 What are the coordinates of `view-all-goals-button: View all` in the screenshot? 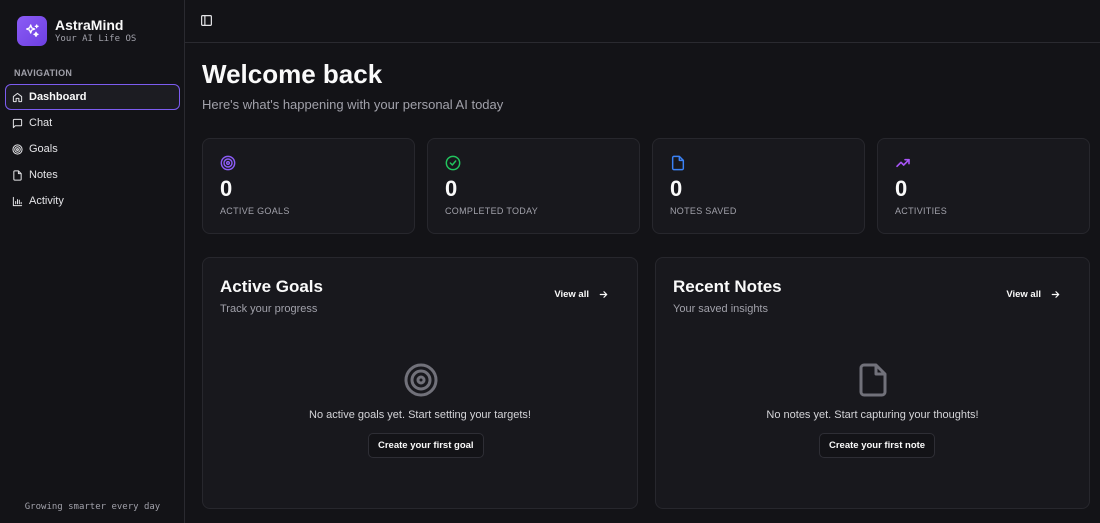 It's located at (581, 294).